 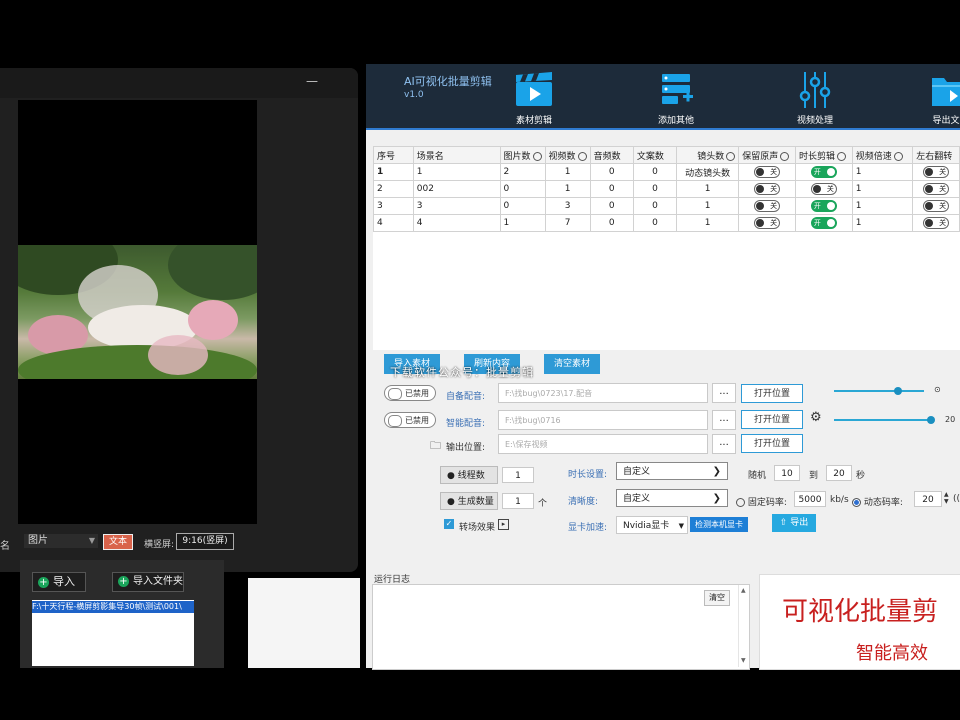 I want to click on count-input: 1, so click(x=518, y=501).